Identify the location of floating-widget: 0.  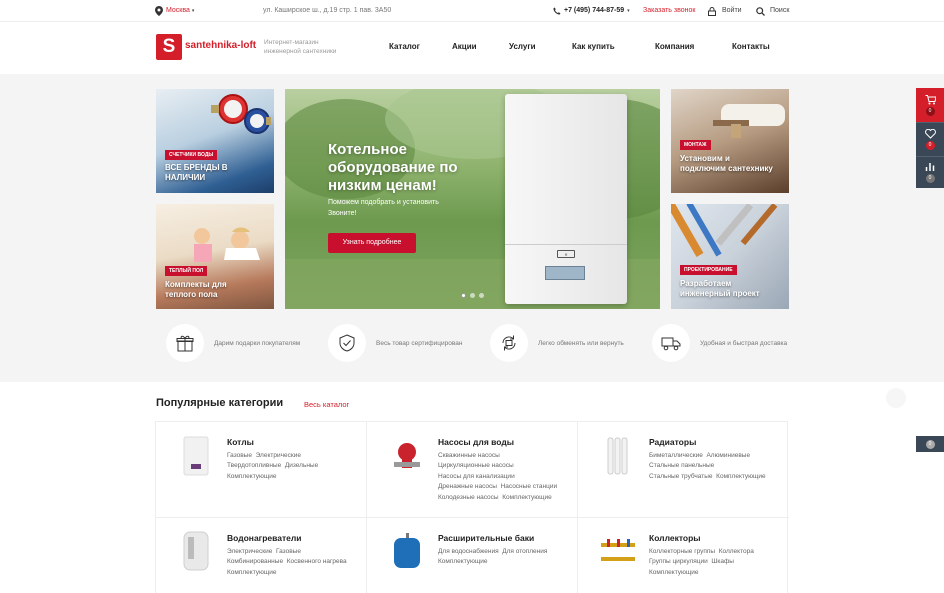
(930, 444).